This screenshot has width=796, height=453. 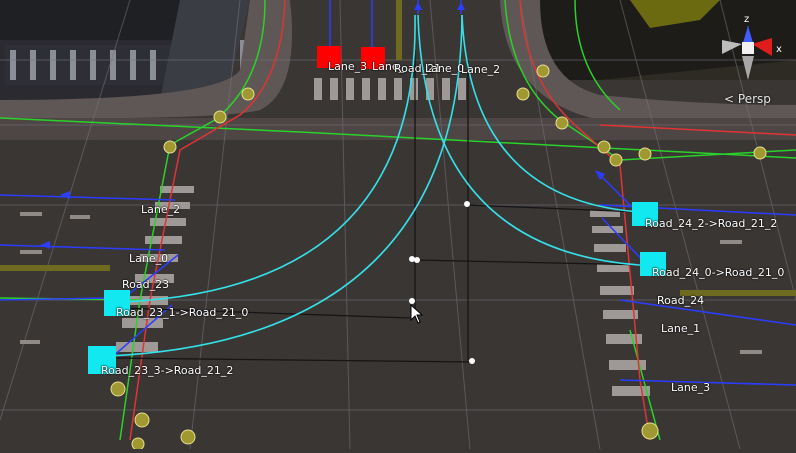 I want to click on label-lane3-right: Lane_3, so click(x=691, y=387).